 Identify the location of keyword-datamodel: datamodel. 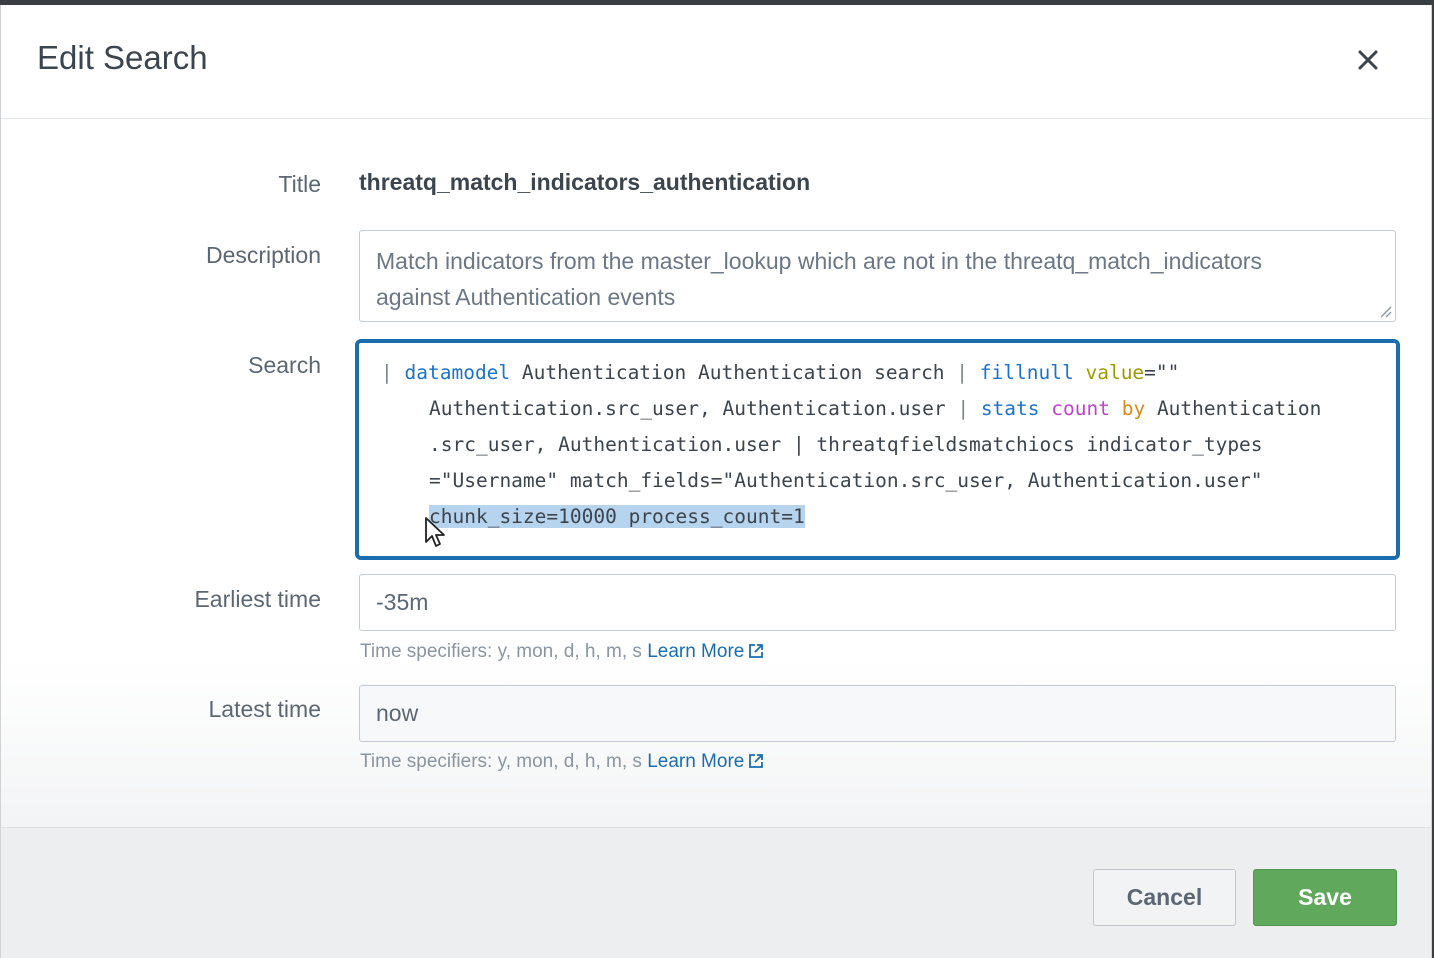
(457, 372).